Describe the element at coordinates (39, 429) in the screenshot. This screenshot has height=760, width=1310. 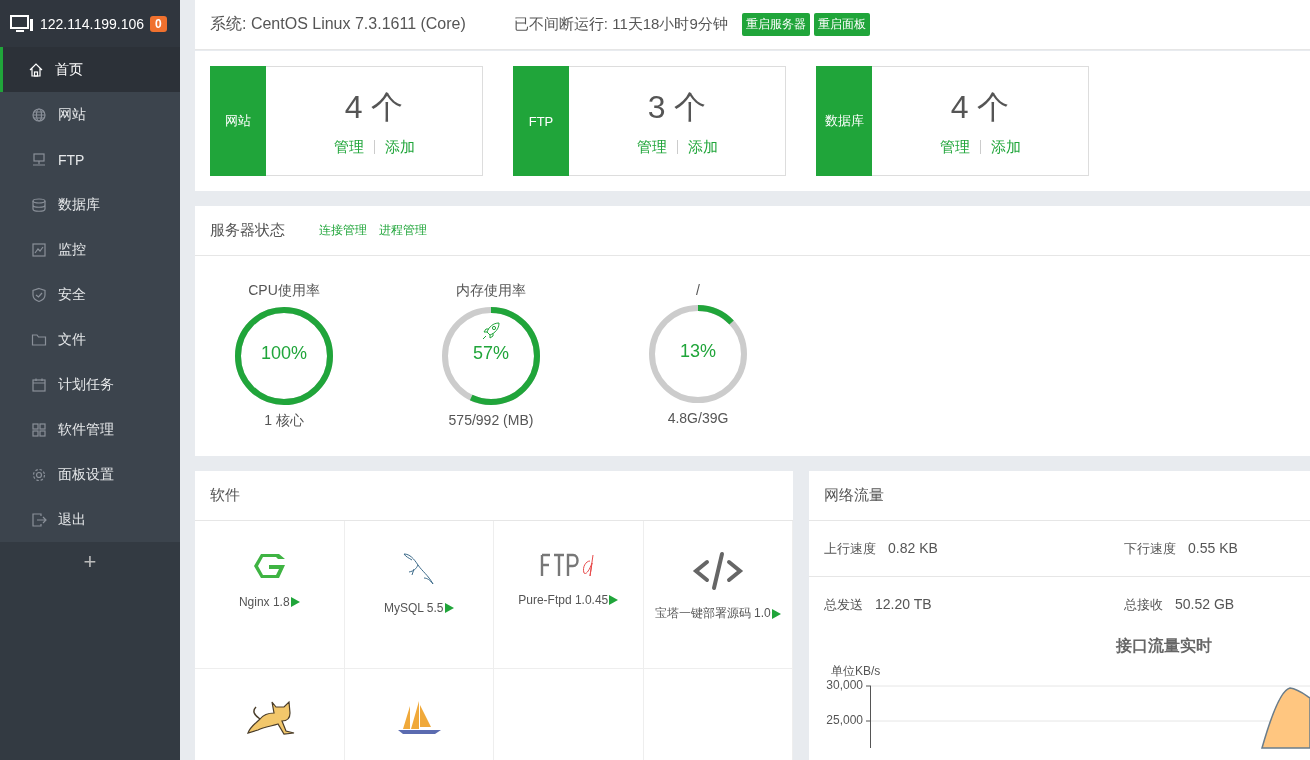
I see `grid-icon` at that location.